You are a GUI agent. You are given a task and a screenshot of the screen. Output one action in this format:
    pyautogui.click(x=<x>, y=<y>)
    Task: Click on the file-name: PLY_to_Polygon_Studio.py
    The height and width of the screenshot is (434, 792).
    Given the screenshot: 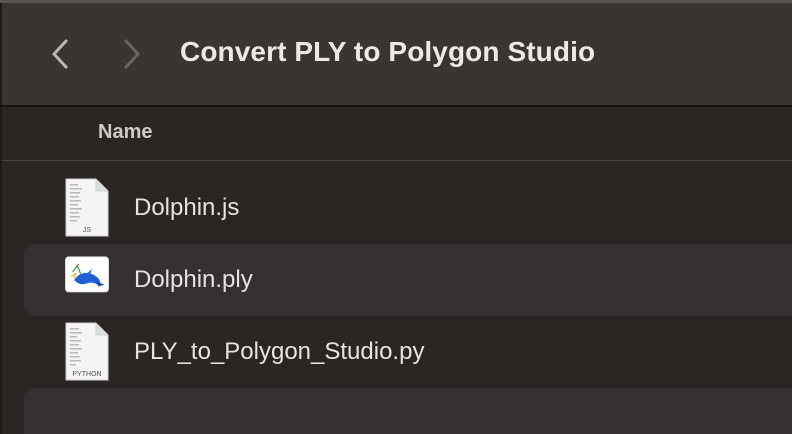 What is the action you would take?
    pyautogui.click(x=279, y=351)
    